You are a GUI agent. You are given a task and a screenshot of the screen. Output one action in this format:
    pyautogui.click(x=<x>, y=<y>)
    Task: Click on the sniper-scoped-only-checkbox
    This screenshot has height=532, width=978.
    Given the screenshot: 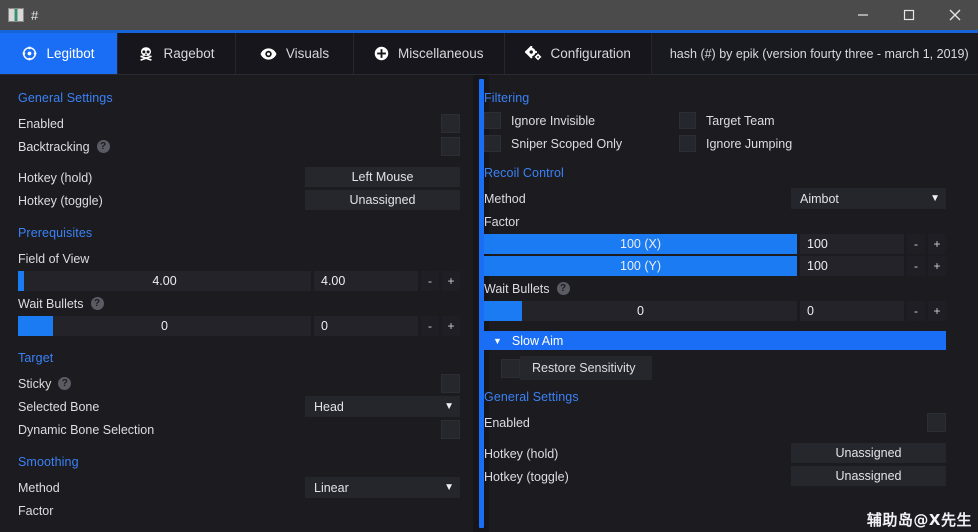 What is the action you would take?
    pyautogui.click(x=492, y=143)
    